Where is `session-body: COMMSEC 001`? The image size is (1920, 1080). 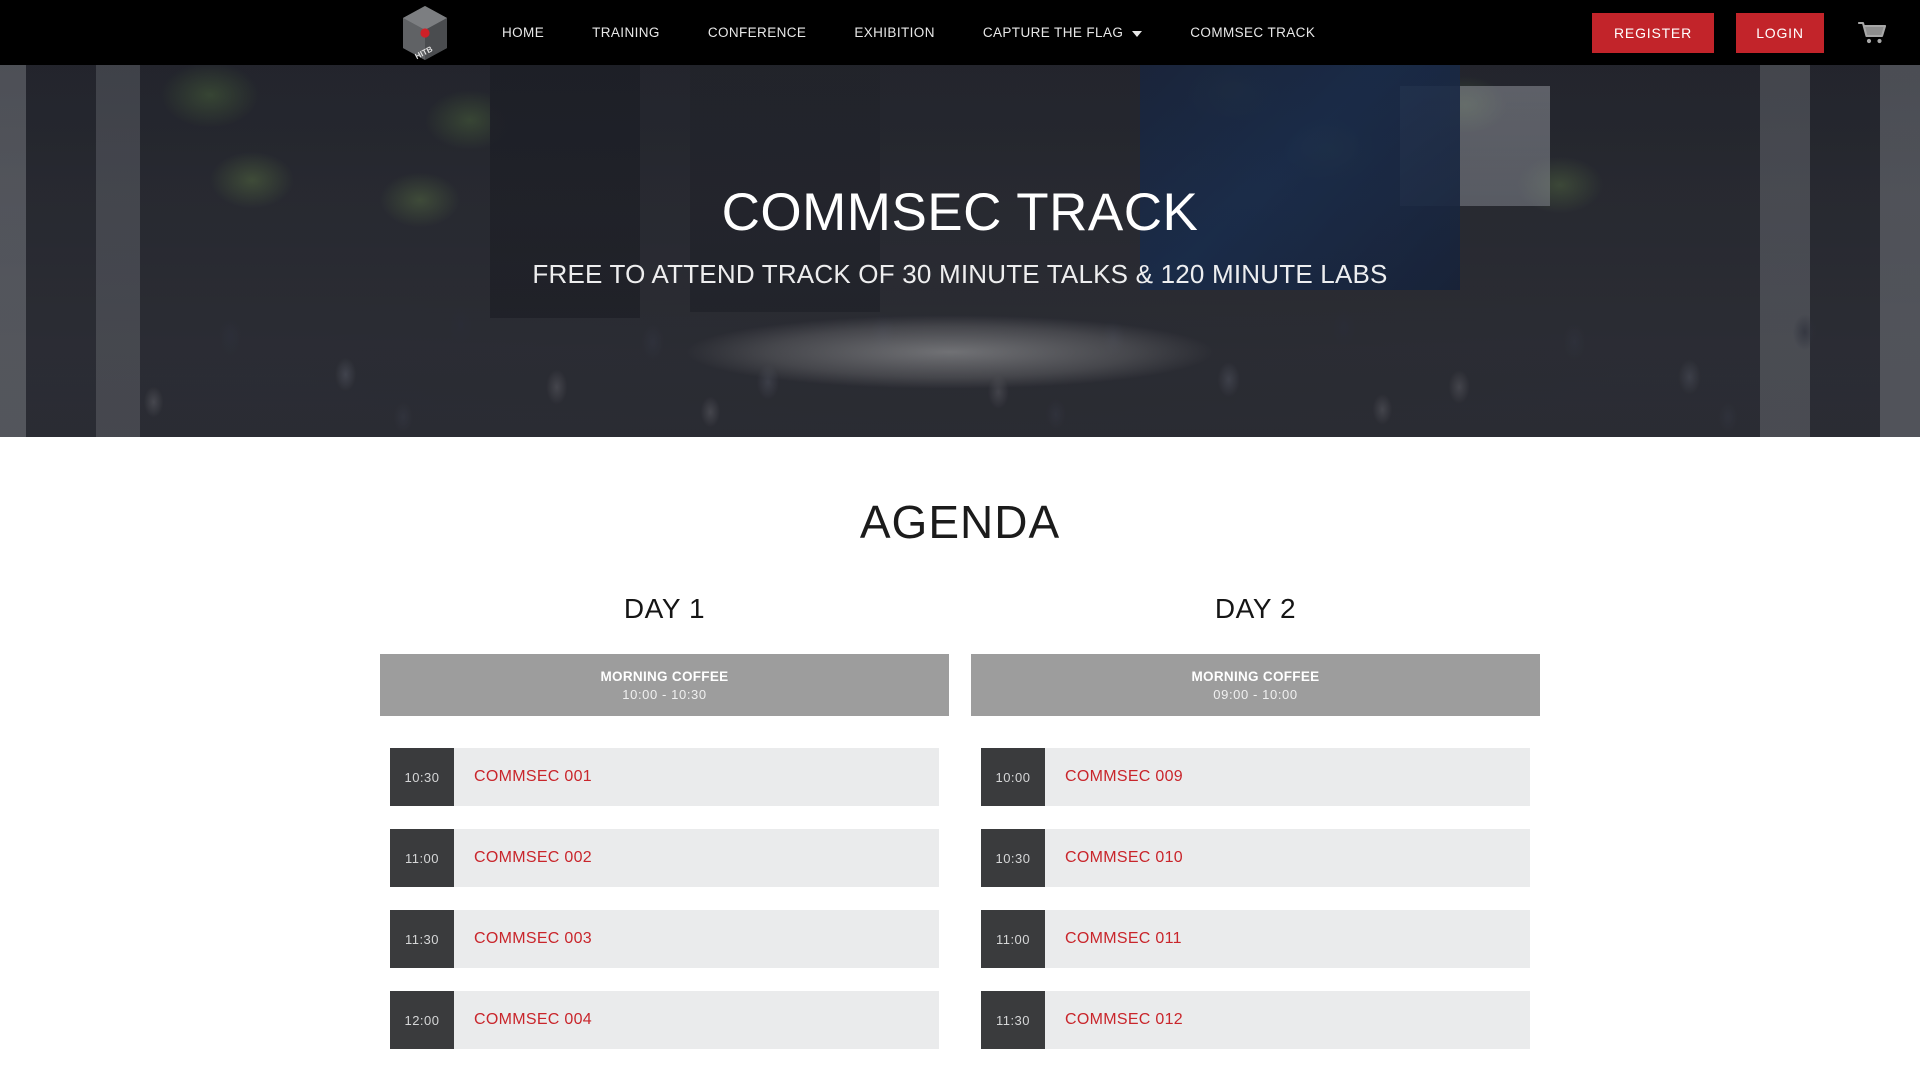 session-body: COMMSEC 001 is located at coordinates (696, 777).